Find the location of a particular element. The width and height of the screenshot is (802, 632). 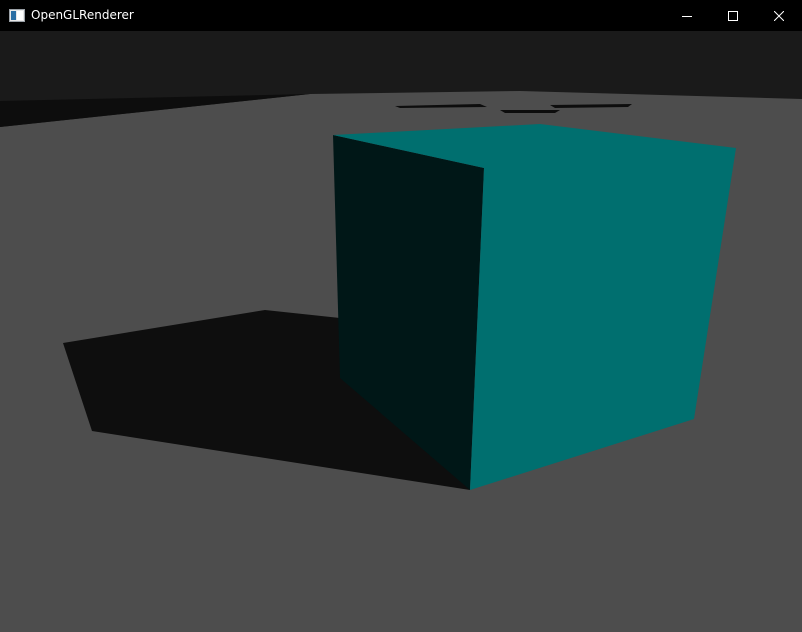

minimize-button is located at coordinates (687, 15).